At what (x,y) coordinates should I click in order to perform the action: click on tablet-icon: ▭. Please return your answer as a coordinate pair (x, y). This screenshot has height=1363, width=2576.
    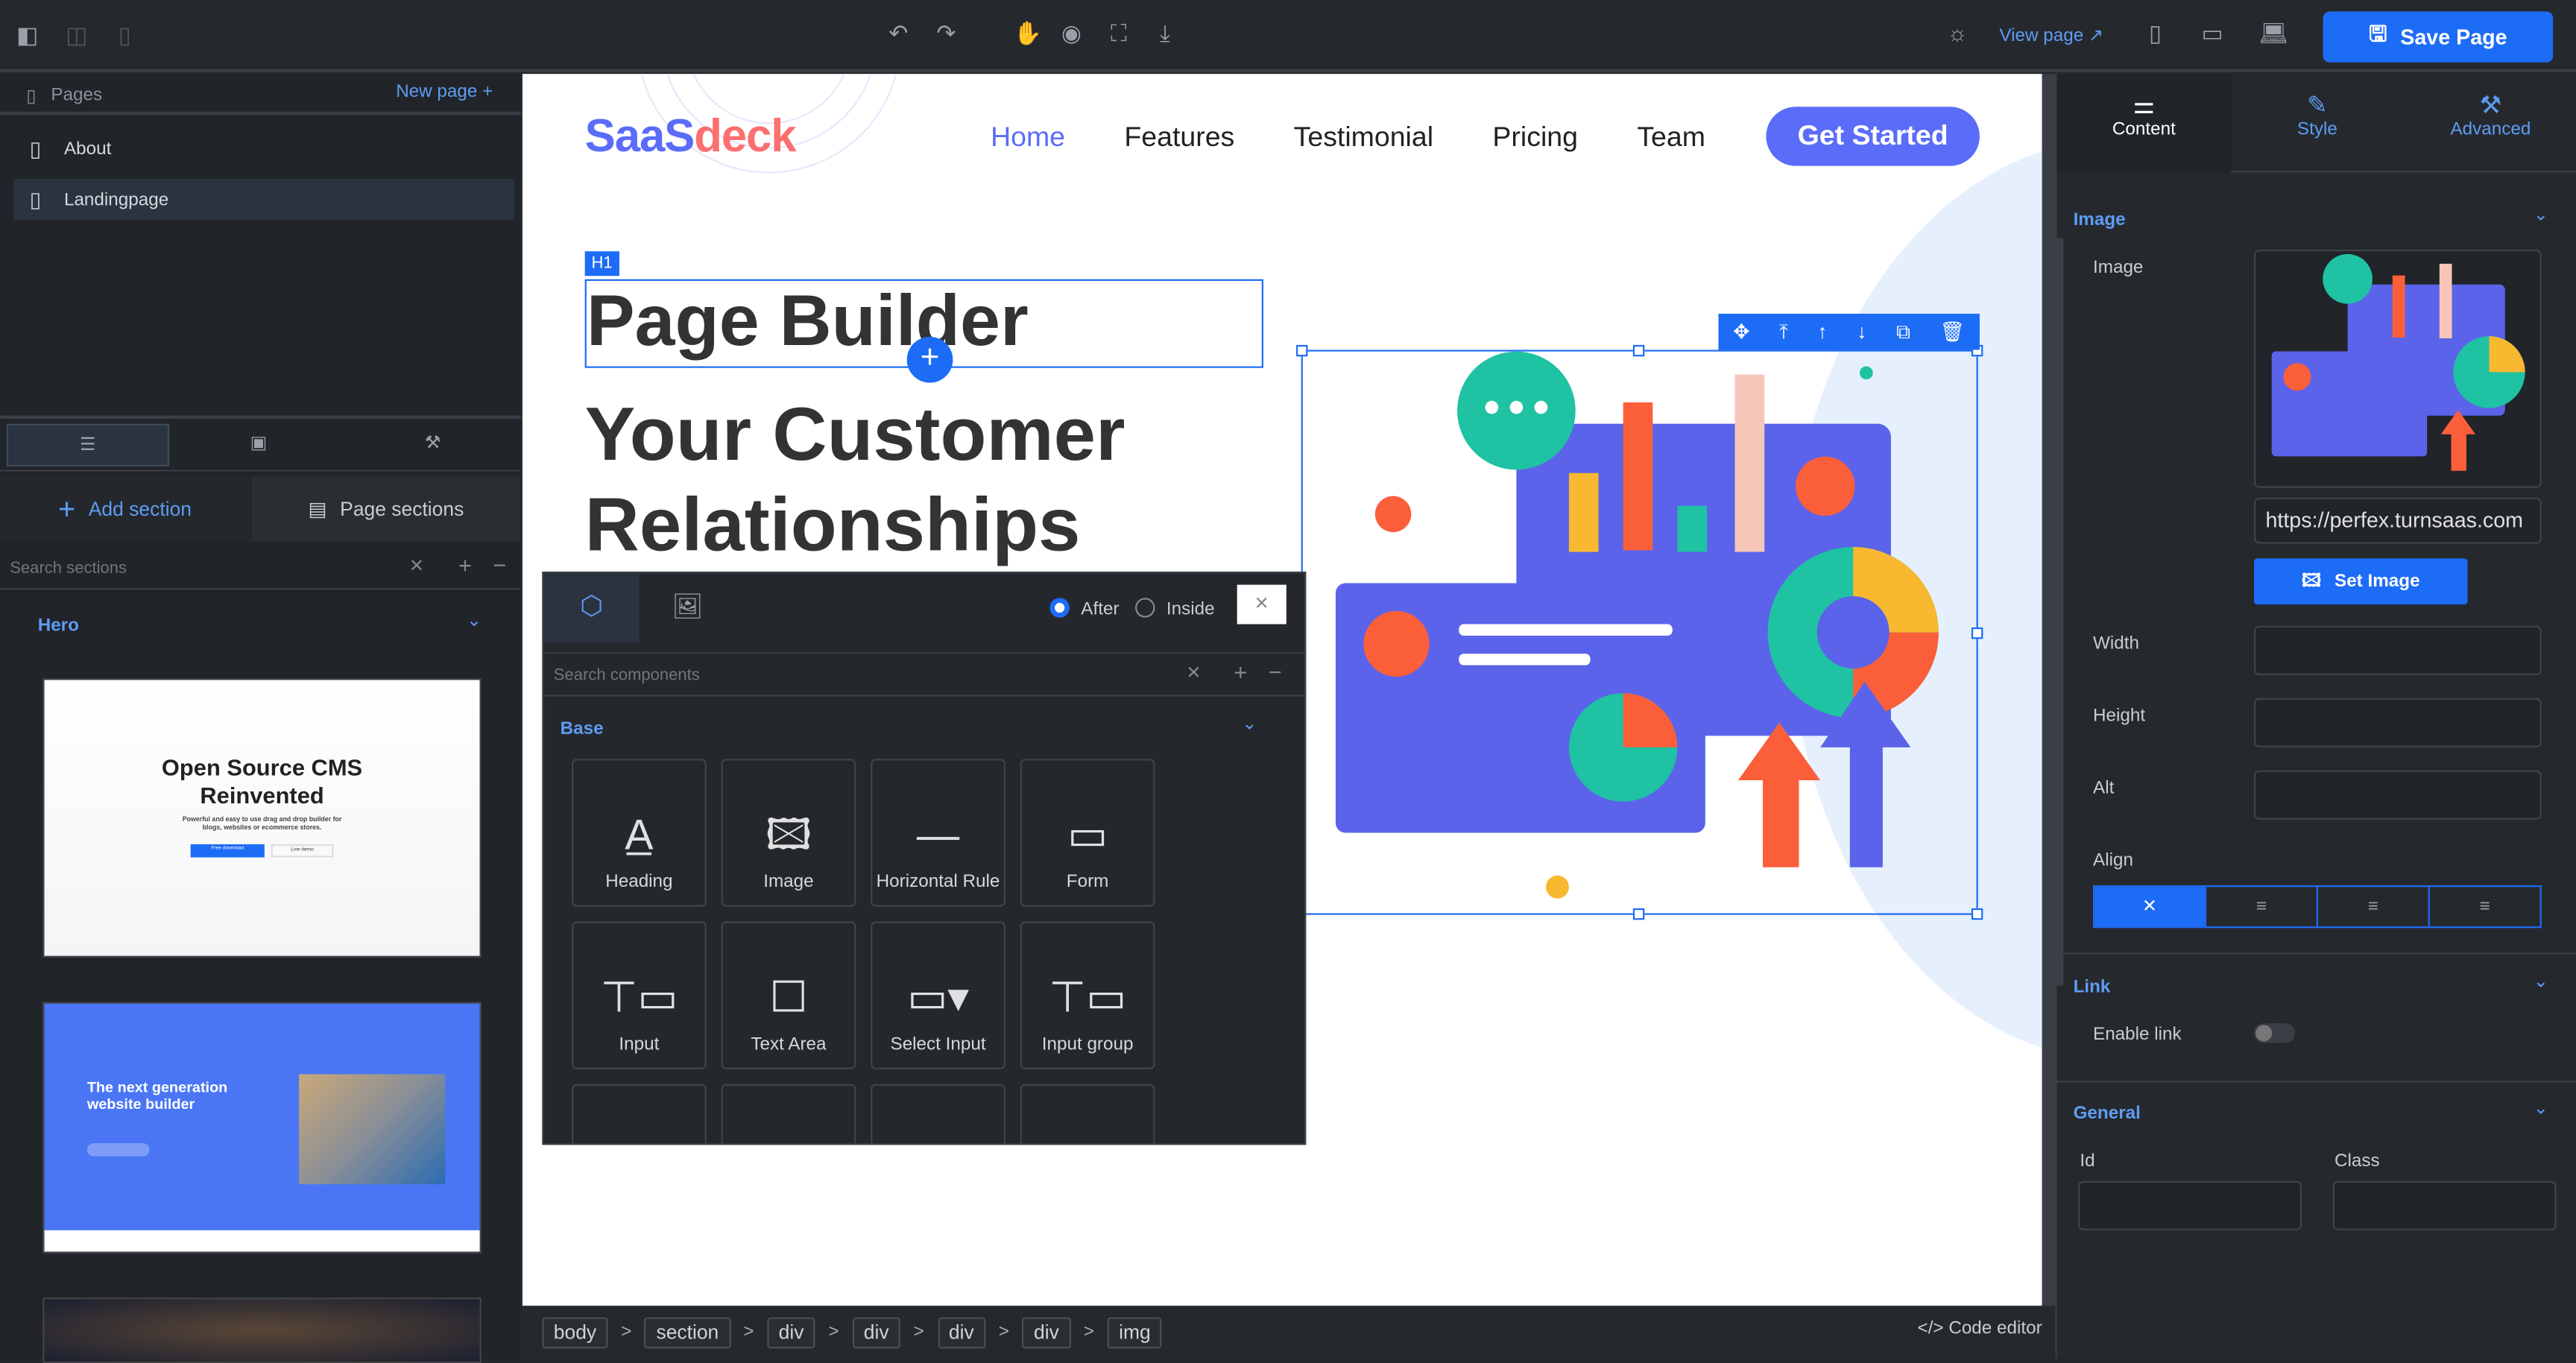
    Looking at the image, I should click on (2212, 33).